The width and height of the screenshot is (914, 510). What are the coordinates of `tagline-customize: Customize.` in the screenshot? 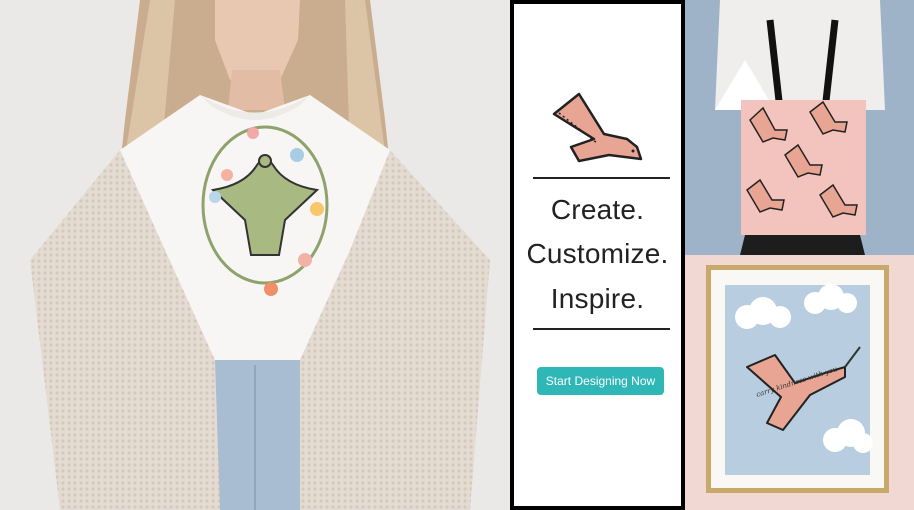 It's located at (597, 253).